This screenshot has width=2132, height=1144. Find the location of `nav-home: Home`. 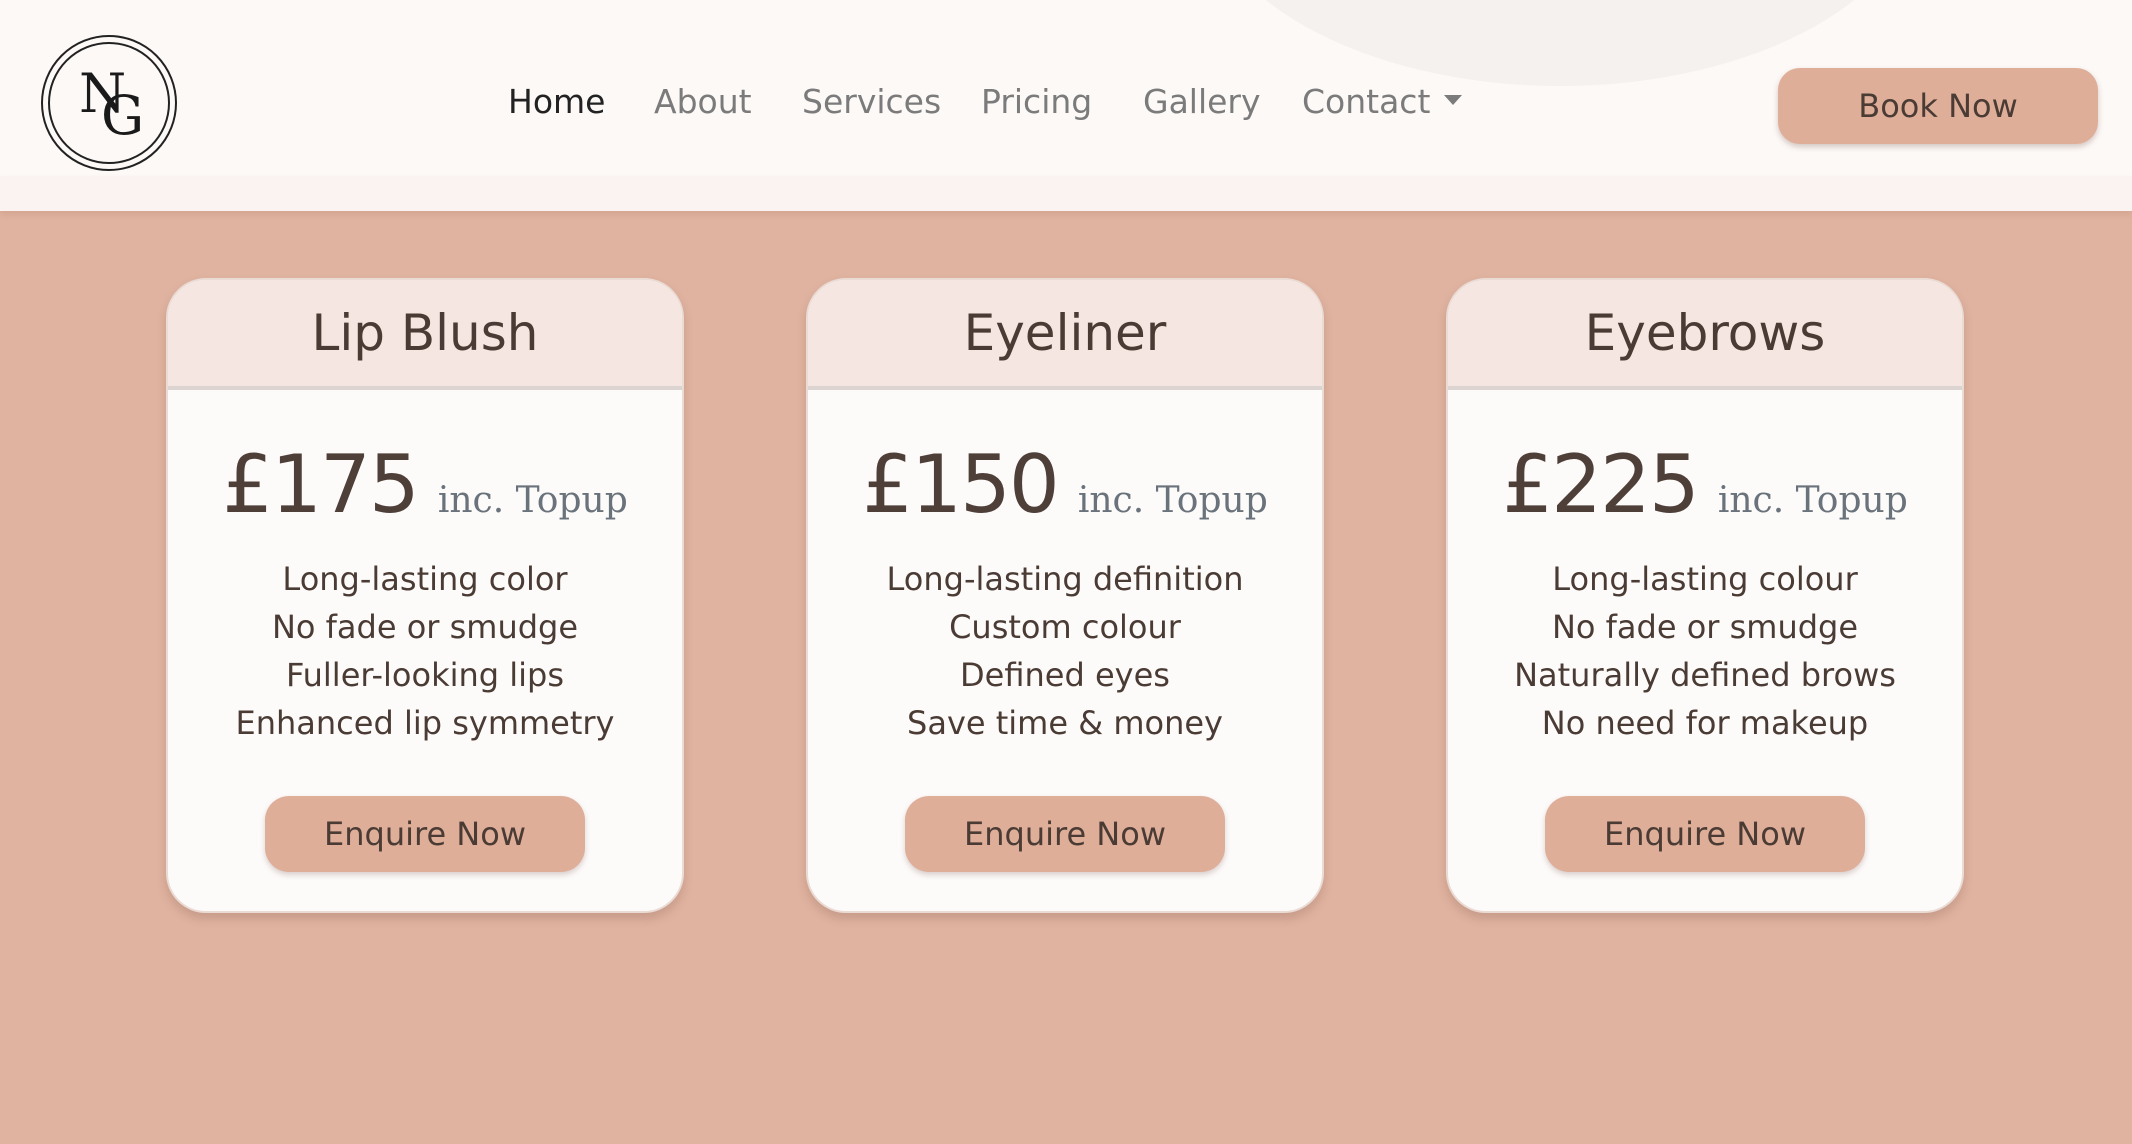

nav-home: Home is located at coordinates (556, 101).